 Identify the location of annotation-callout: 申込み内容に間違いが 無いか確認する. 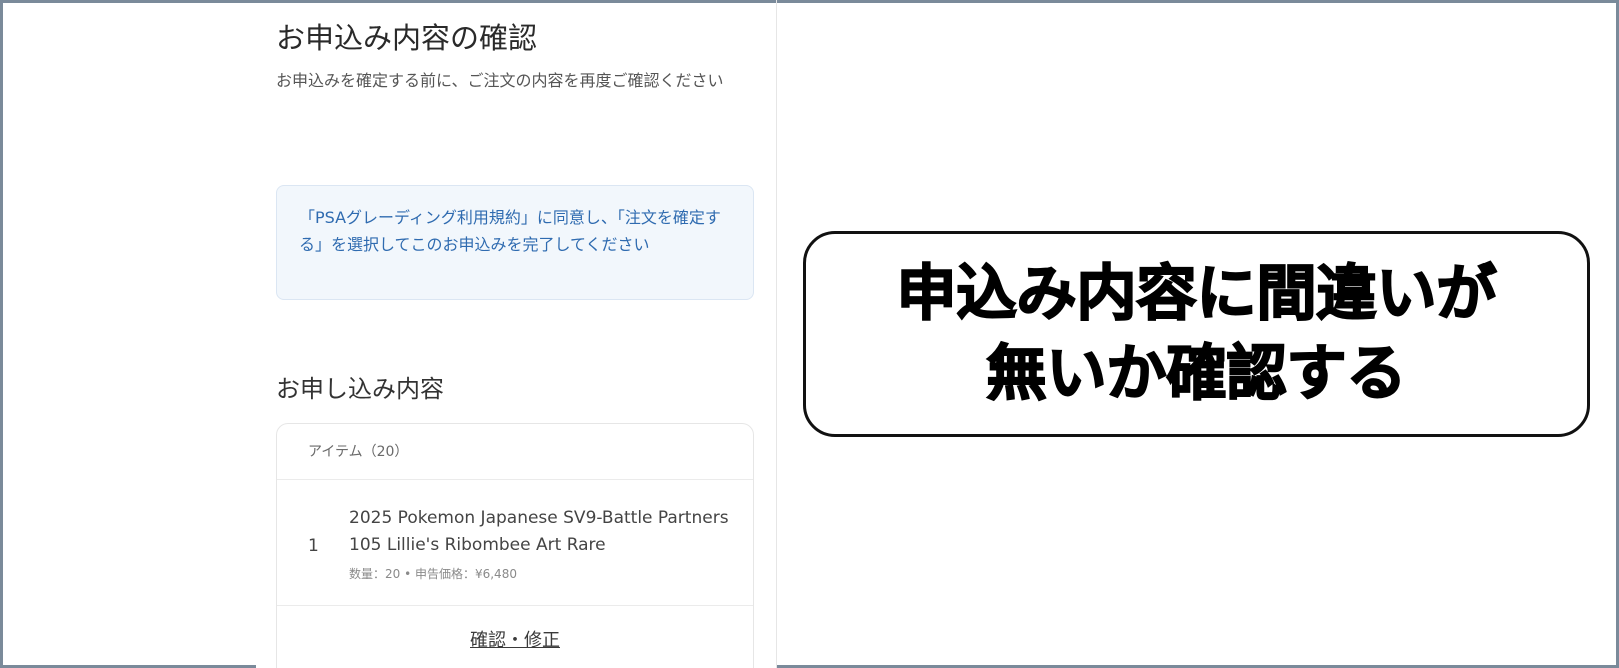
(1196, 334).